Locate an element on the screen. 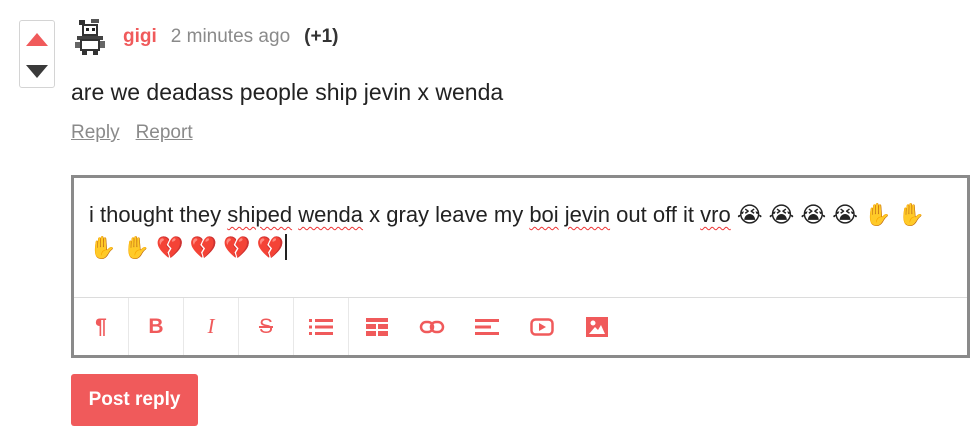 The image size is (972, 440). italic-icon: I is located at coordinates (211, 326).